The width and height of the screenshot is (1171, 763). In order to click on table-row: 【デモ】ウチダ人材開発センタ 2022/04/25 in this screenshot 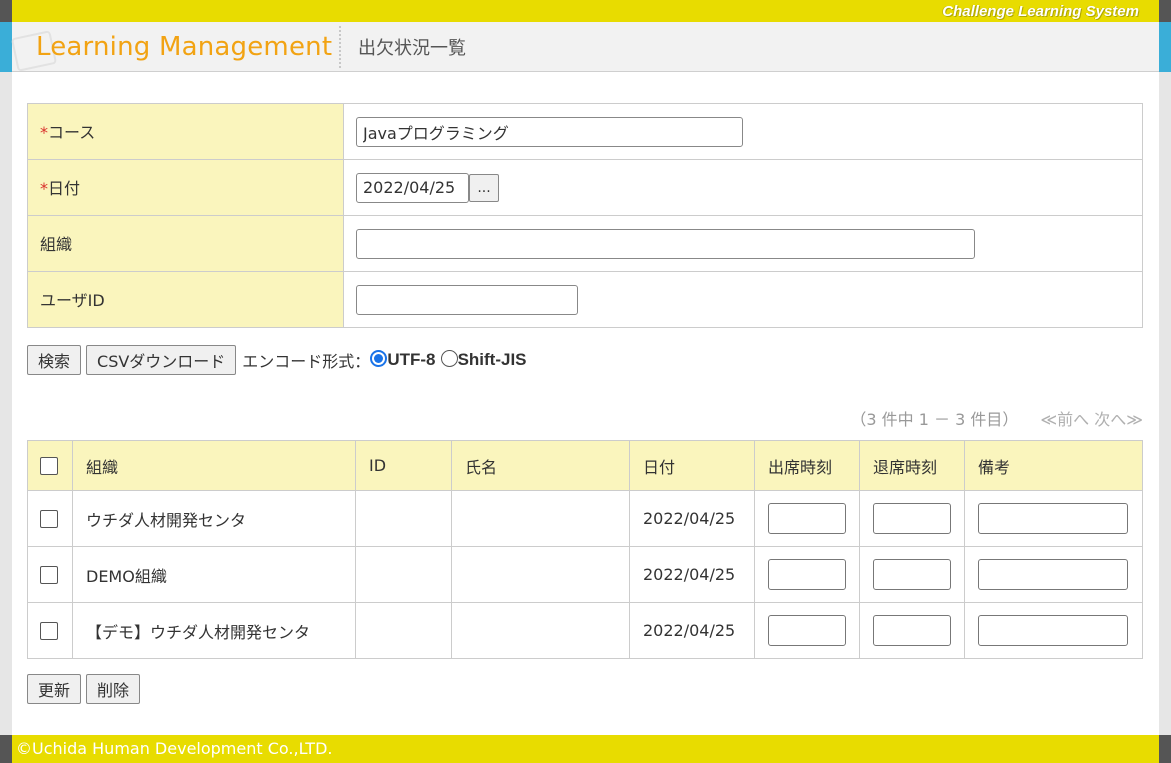, I will do `click(585, 630)`.